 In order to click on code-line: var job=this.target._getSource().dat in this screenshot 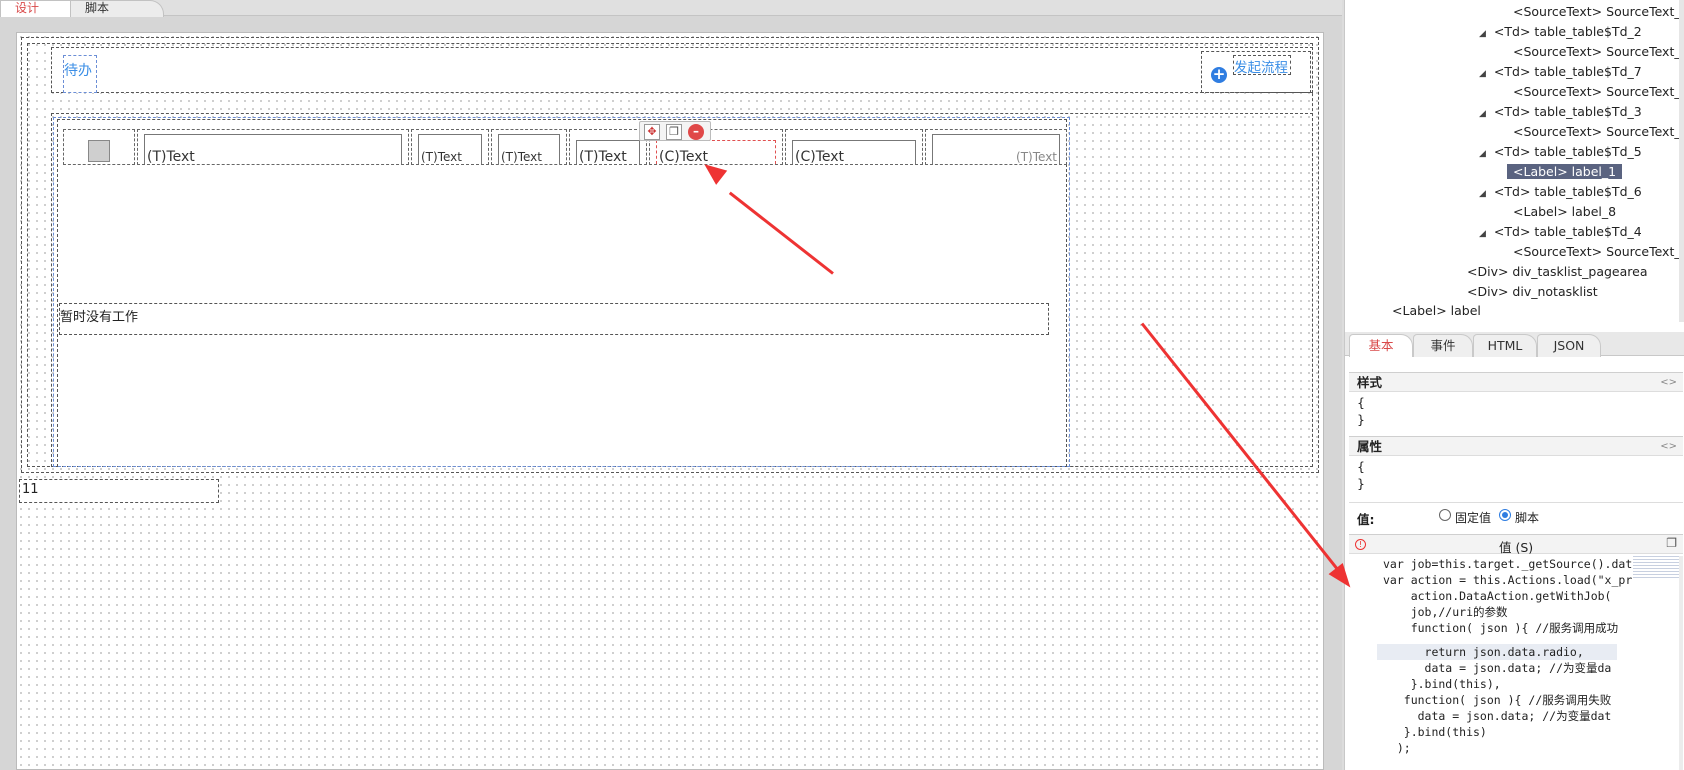, I will do `click(1508, 564)`.